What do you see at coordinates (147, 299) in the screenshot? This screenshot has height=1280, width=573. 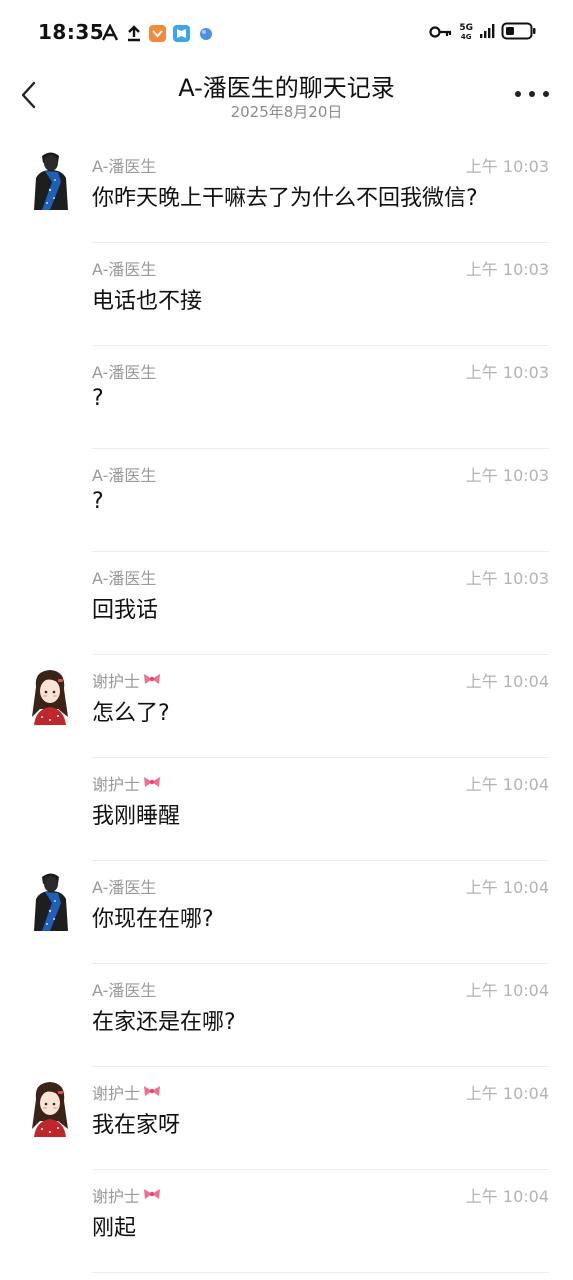 I see `message-text: 电话也不接` at bounding box center [147, 299].